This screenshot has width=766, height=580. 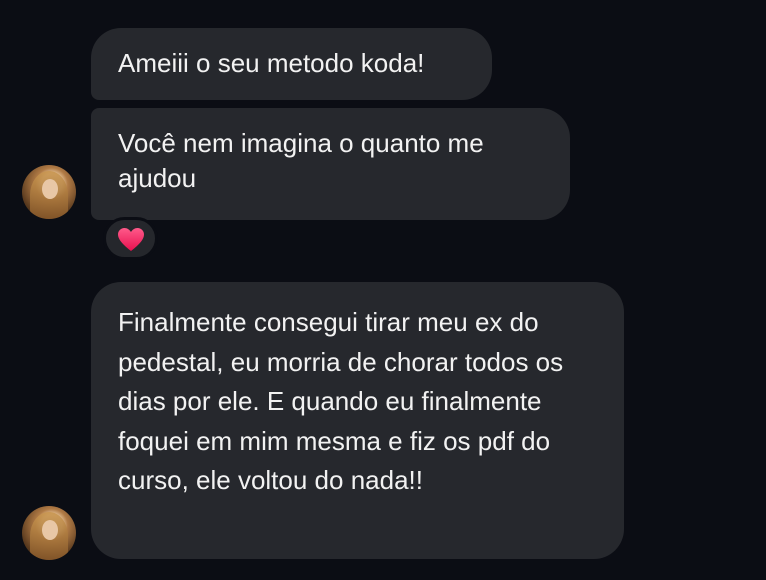 I want to click on message-text: Você nem imagina o quanto me ajudou, so click(x=301, y=160).